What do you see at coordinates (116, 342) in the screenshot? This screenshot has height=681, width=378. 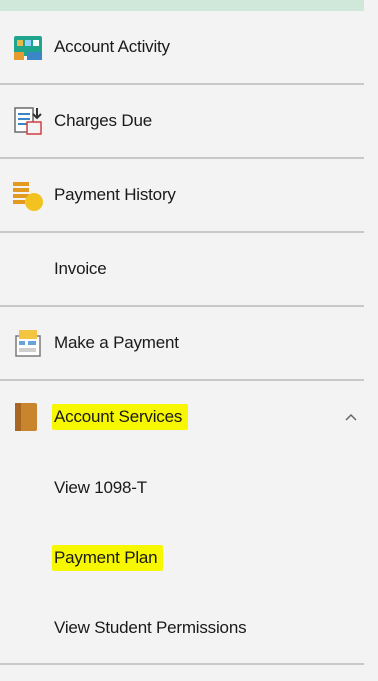 I see `menu-item-label: Make a Payment` at bounding box center [116, 342].